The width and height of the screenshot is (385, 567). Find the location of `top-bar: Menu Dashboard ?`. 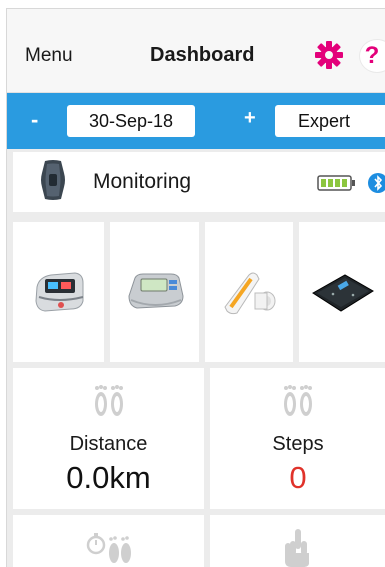

top-bar: Menu Dashboard ? is located at coordinates (196, 51).